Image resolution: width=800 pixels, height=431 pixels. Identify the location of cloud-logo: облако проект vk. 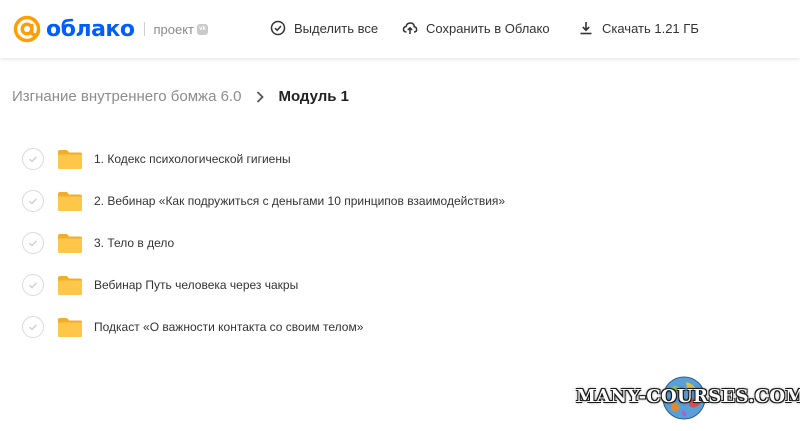
(110, 29).